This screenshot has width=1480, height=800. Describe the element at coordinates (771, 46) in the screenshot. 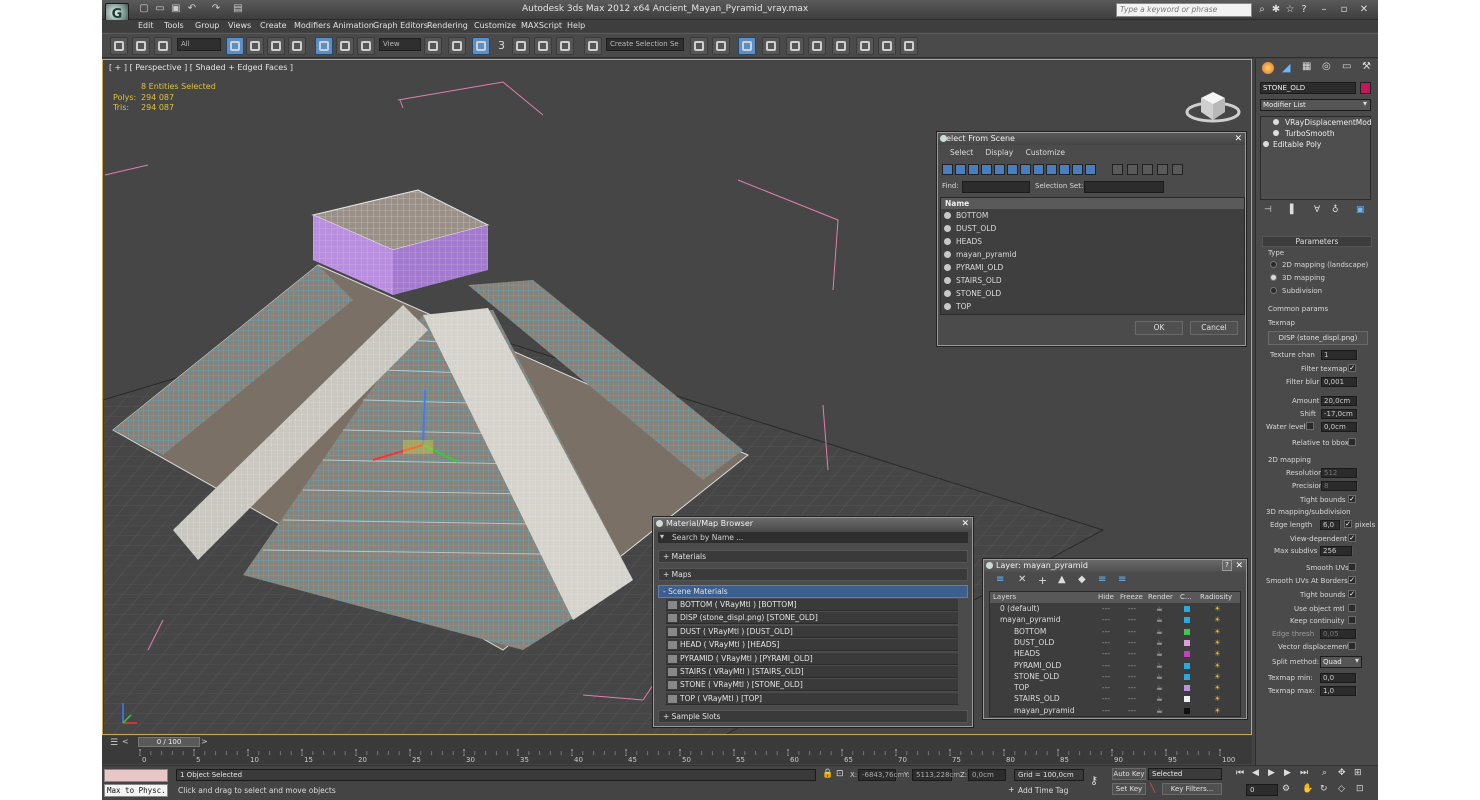

I see `graphite-ribbon-icon` at that location.